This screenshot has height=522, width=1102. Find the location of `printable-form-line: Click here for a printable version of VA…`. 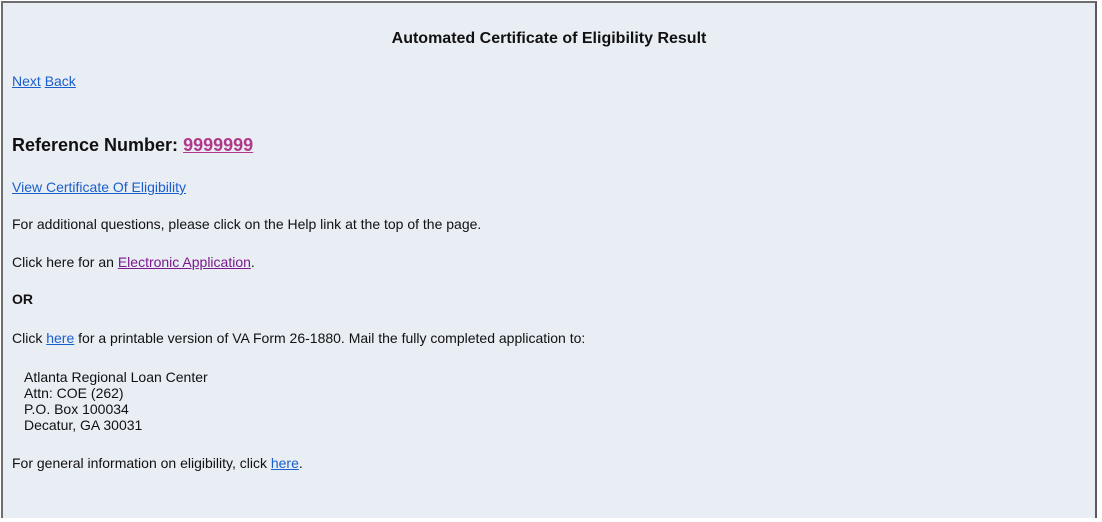

printable-form-line: Click here for a printable version of VA… is located at coordinates (298, 338).